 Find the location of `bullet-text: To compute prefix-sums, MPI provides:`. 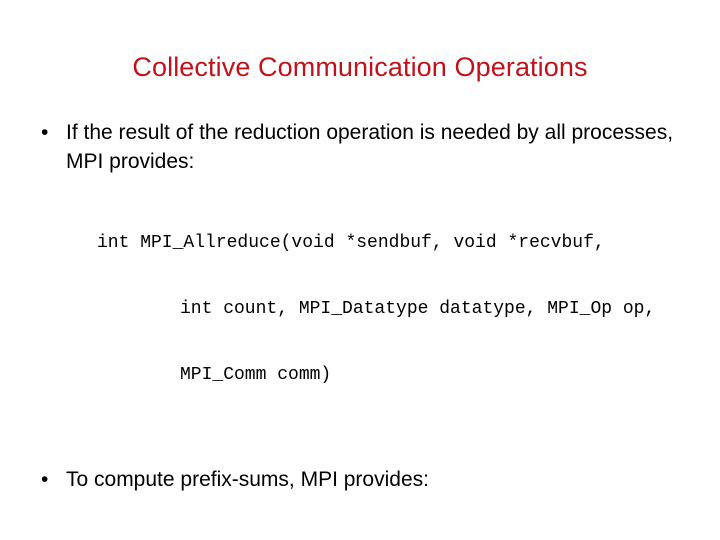

bullet-text: To compute prefix-sums, MPI provides: is located at coordinates (247, 479).